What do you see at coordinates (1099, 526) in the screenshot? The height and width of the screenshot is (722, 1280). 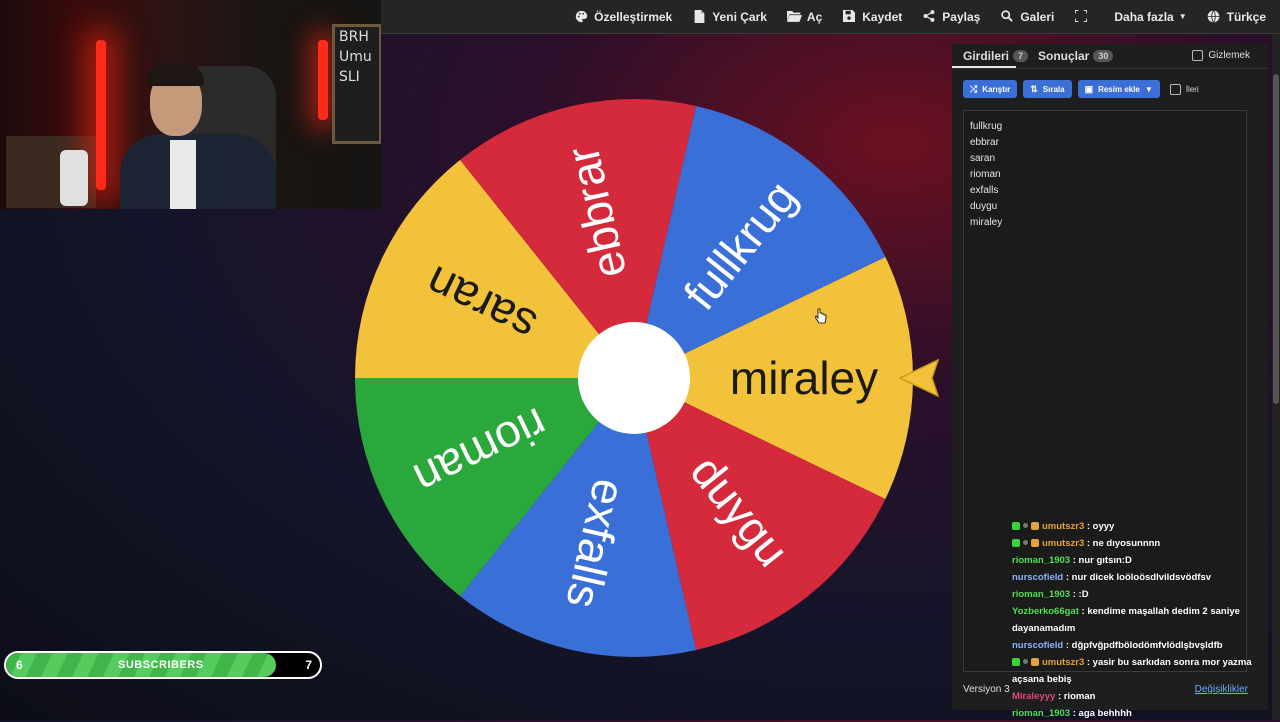 I see `chat-text: : oyyy` at bounding box center [1099, 526].